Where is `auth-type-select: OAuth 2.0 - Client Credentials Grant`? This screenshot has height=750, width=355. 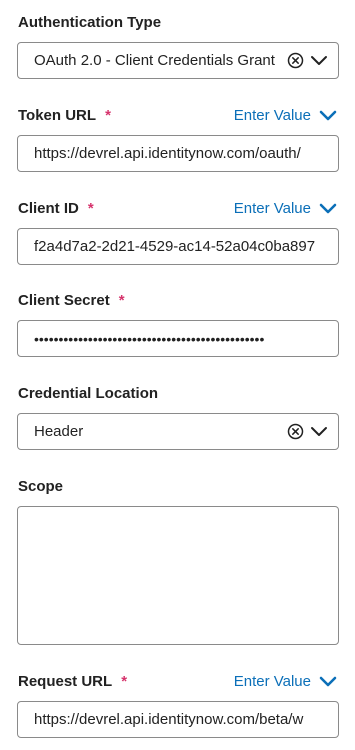
auth-type-select: OAuth 2.0 - Client Credentials Grant is located at coordinates (178, 60).